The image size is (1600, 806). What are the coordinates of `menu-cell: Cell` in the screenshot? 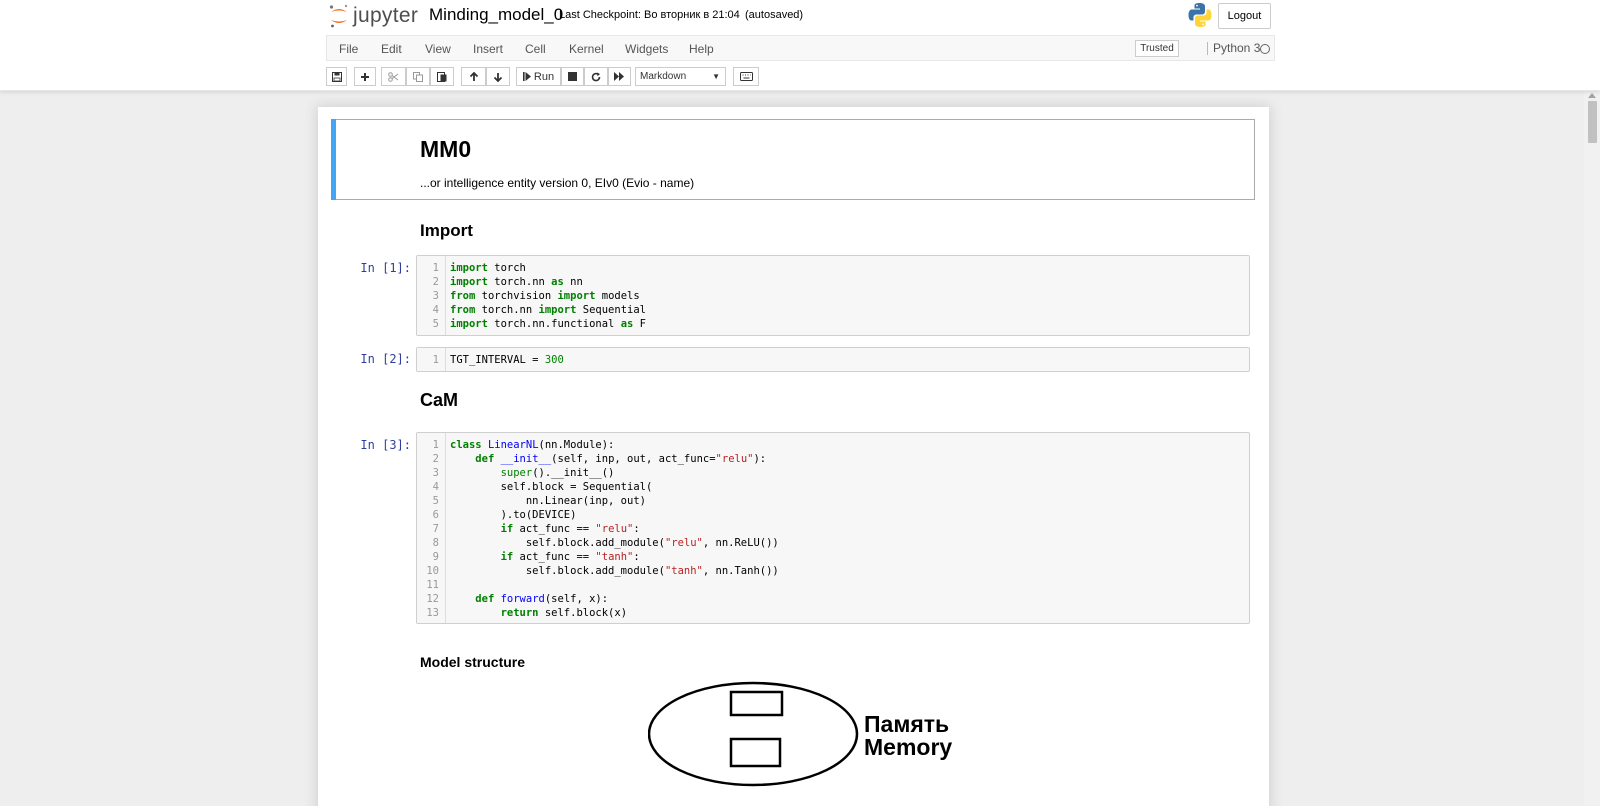 It's located at (535, 49).